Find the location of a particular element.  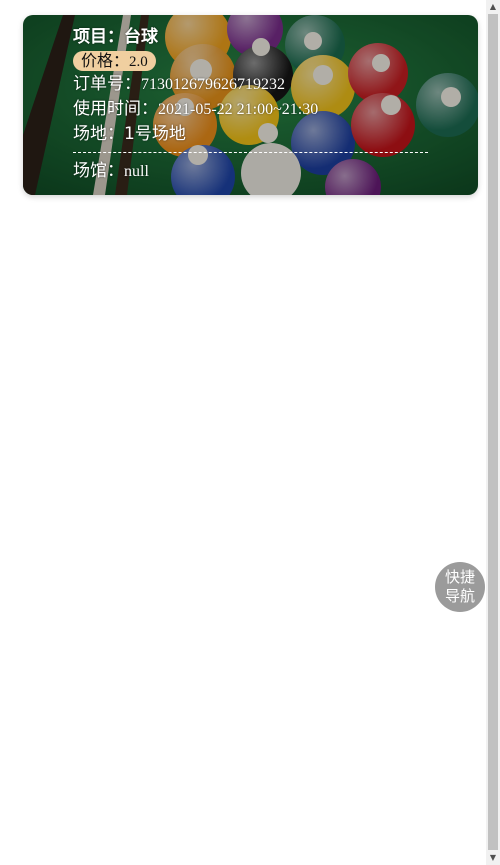

venue-label: 场馆： is located at coordinates (98, 171).